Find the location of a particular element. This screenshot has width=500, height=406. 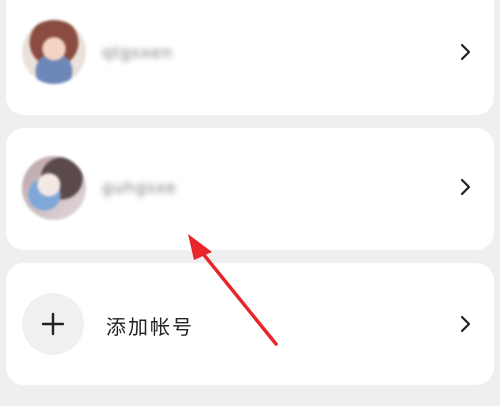

add-account-label: 添加帐号 is located at coordinates (150, 327).